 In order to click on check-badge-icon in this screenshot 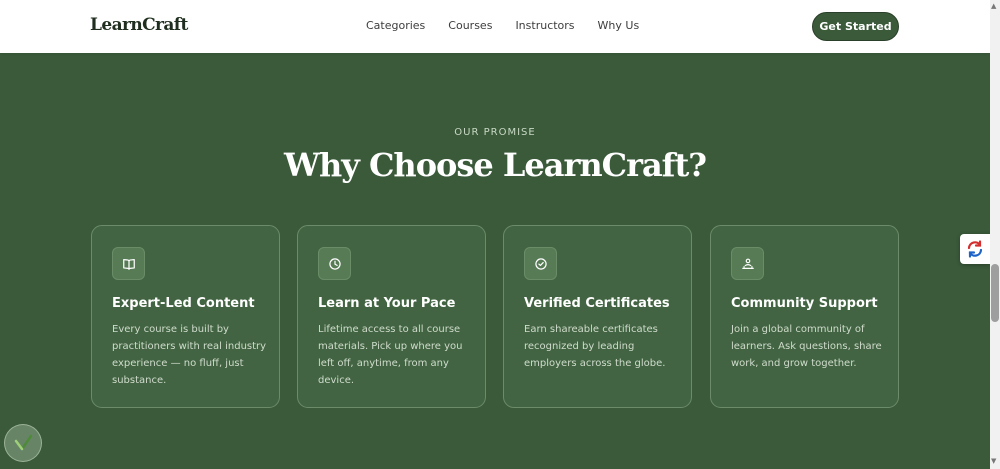, I will do `click(540, 263)`.